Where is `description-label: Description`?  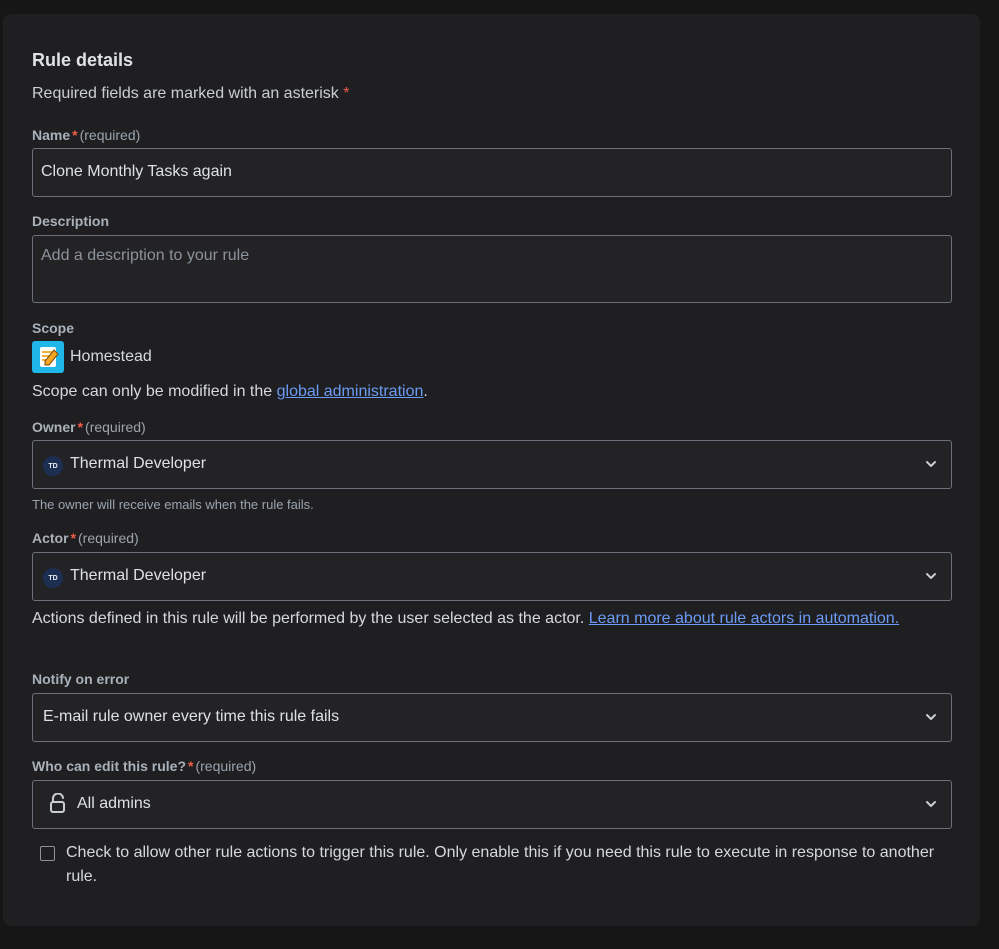
description-label: Description is located at coordinates (71, 221).